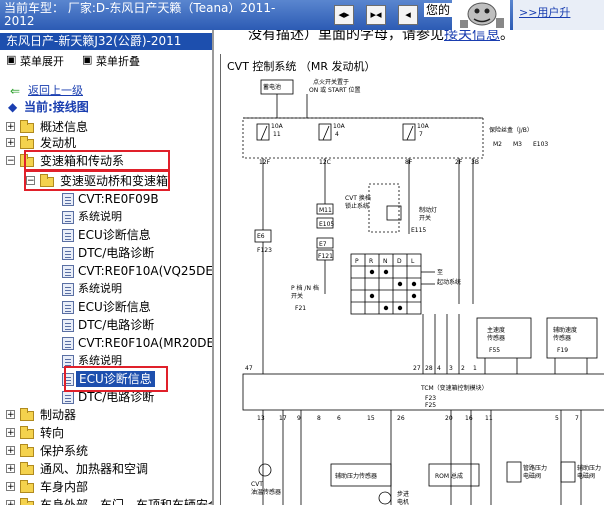  I want to click on tree-item: + 通风、加热器和空调, so click(106, 469).